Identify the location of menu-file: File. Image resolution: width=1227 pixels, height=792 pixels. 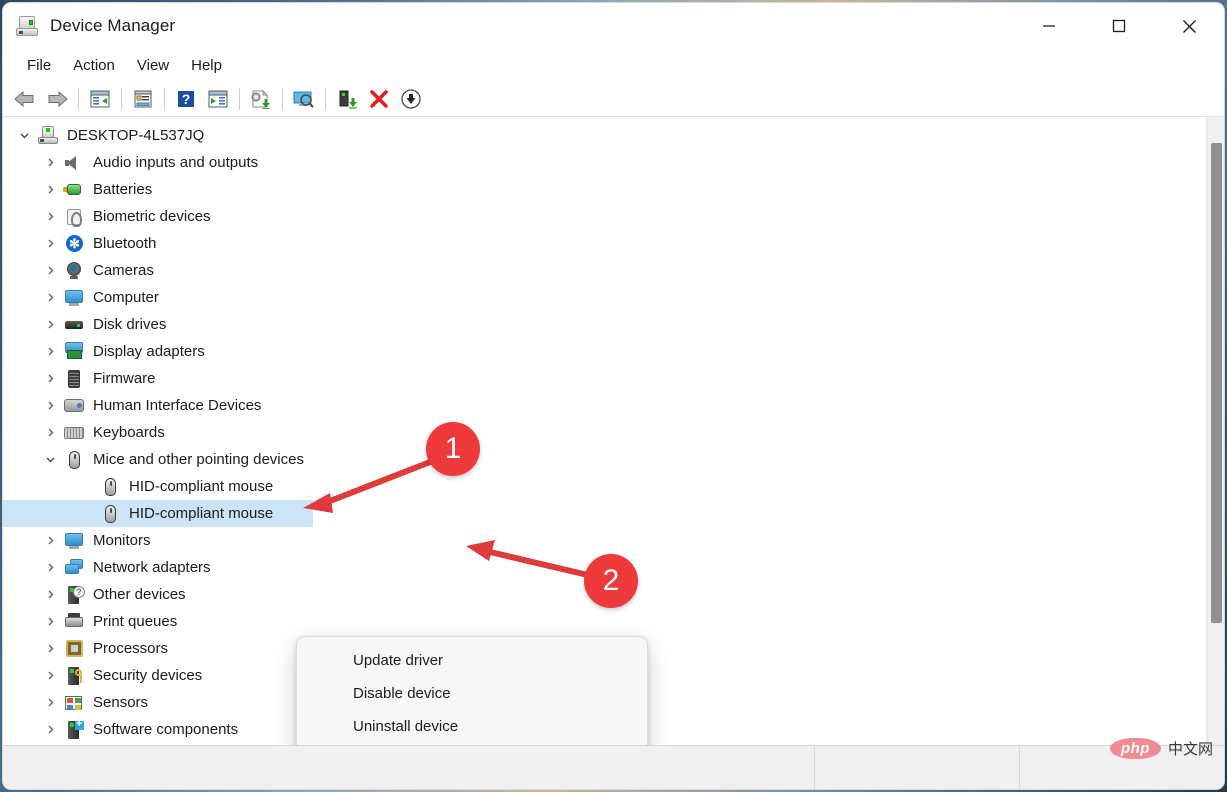
(39, 65).